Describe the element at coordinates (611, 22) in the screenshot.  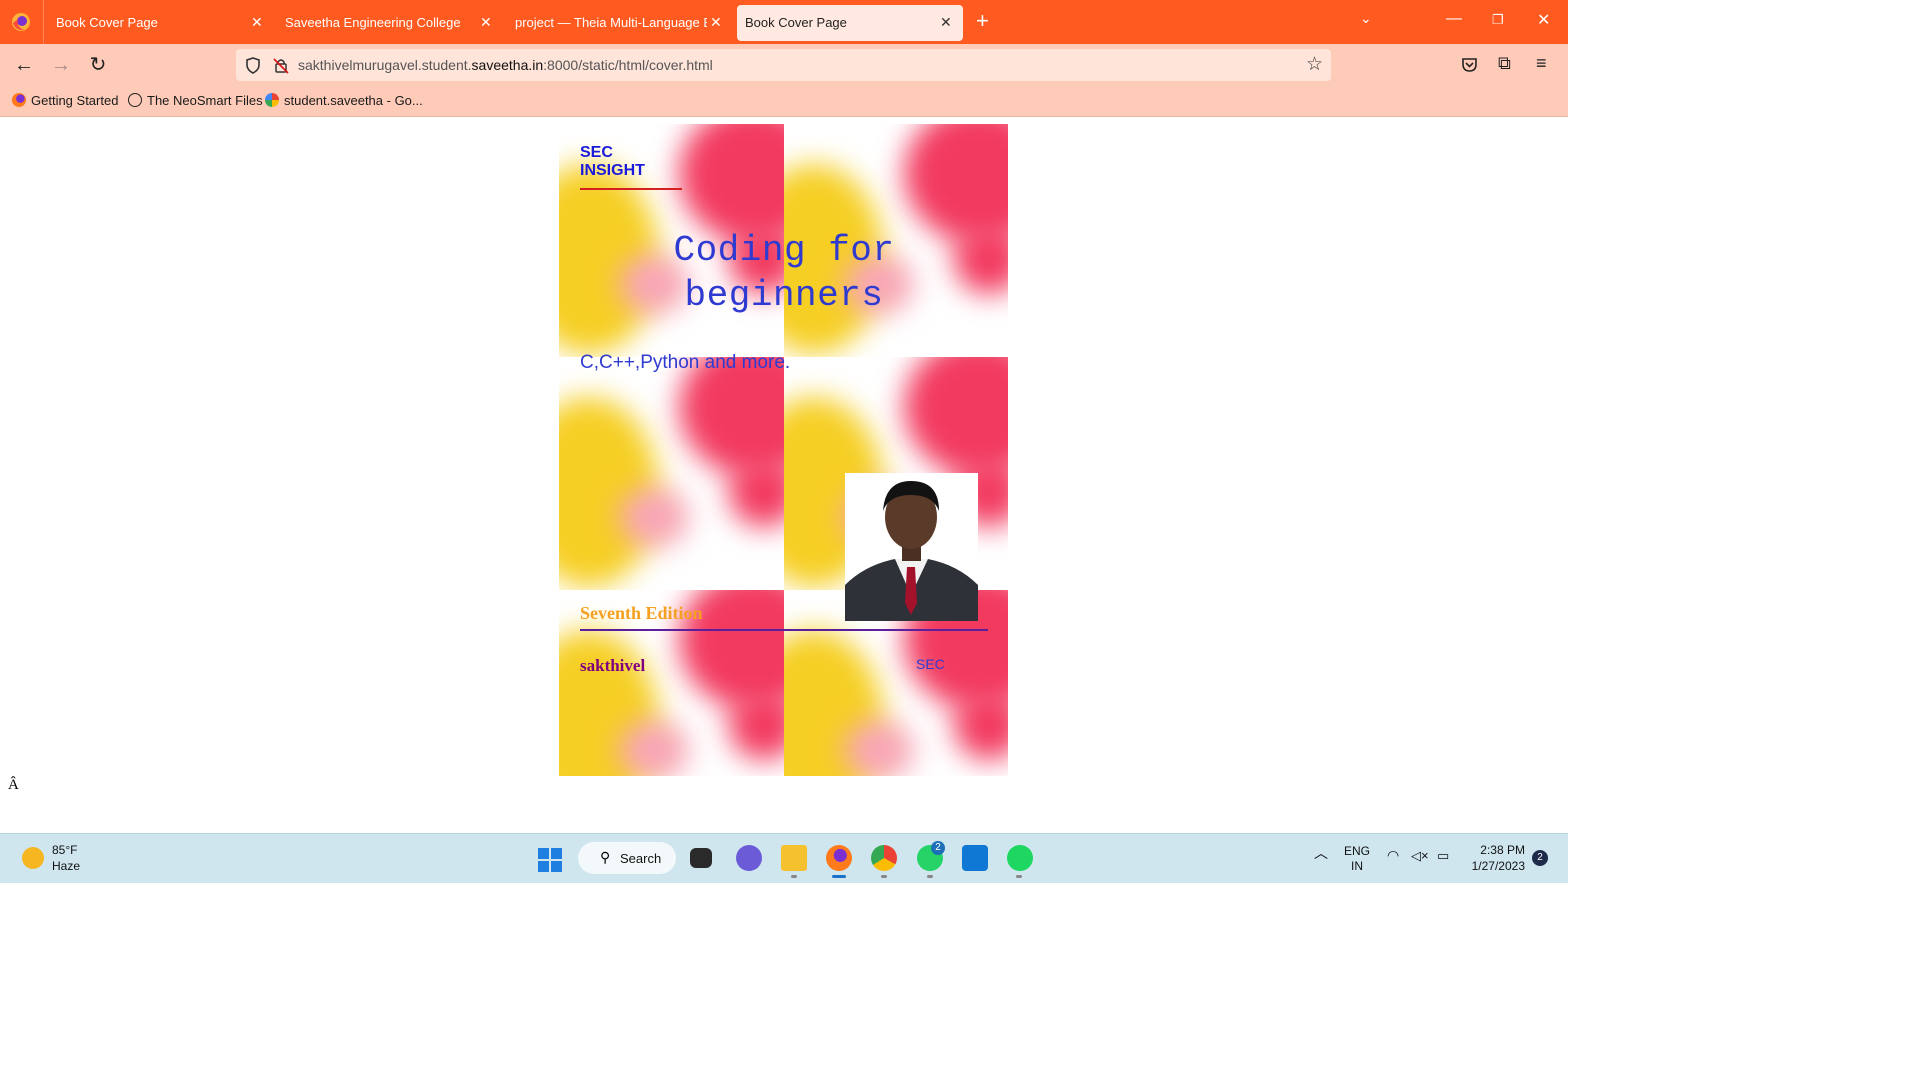
I see `tab-label: project — Theia Multi-Language Ex` at that location.